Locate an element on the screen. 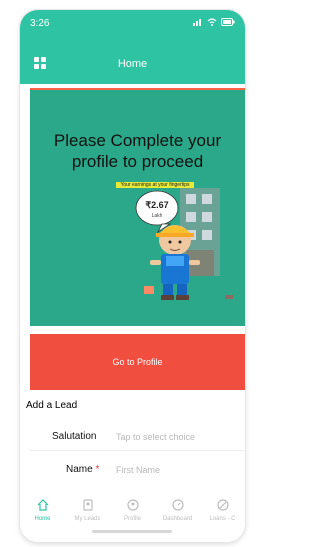  status-icons is located at coordinates (214, 23).